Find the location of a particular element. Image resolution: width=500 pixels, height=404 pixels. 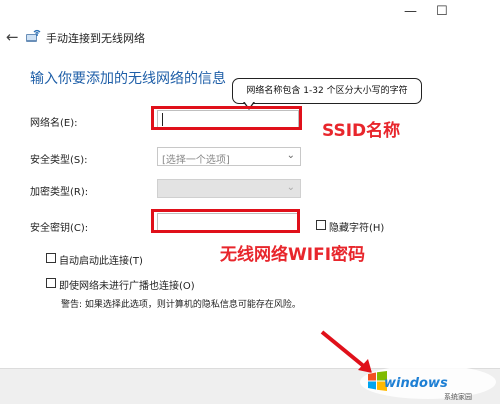

security-key-highlight is located at coordinates (225, 221).